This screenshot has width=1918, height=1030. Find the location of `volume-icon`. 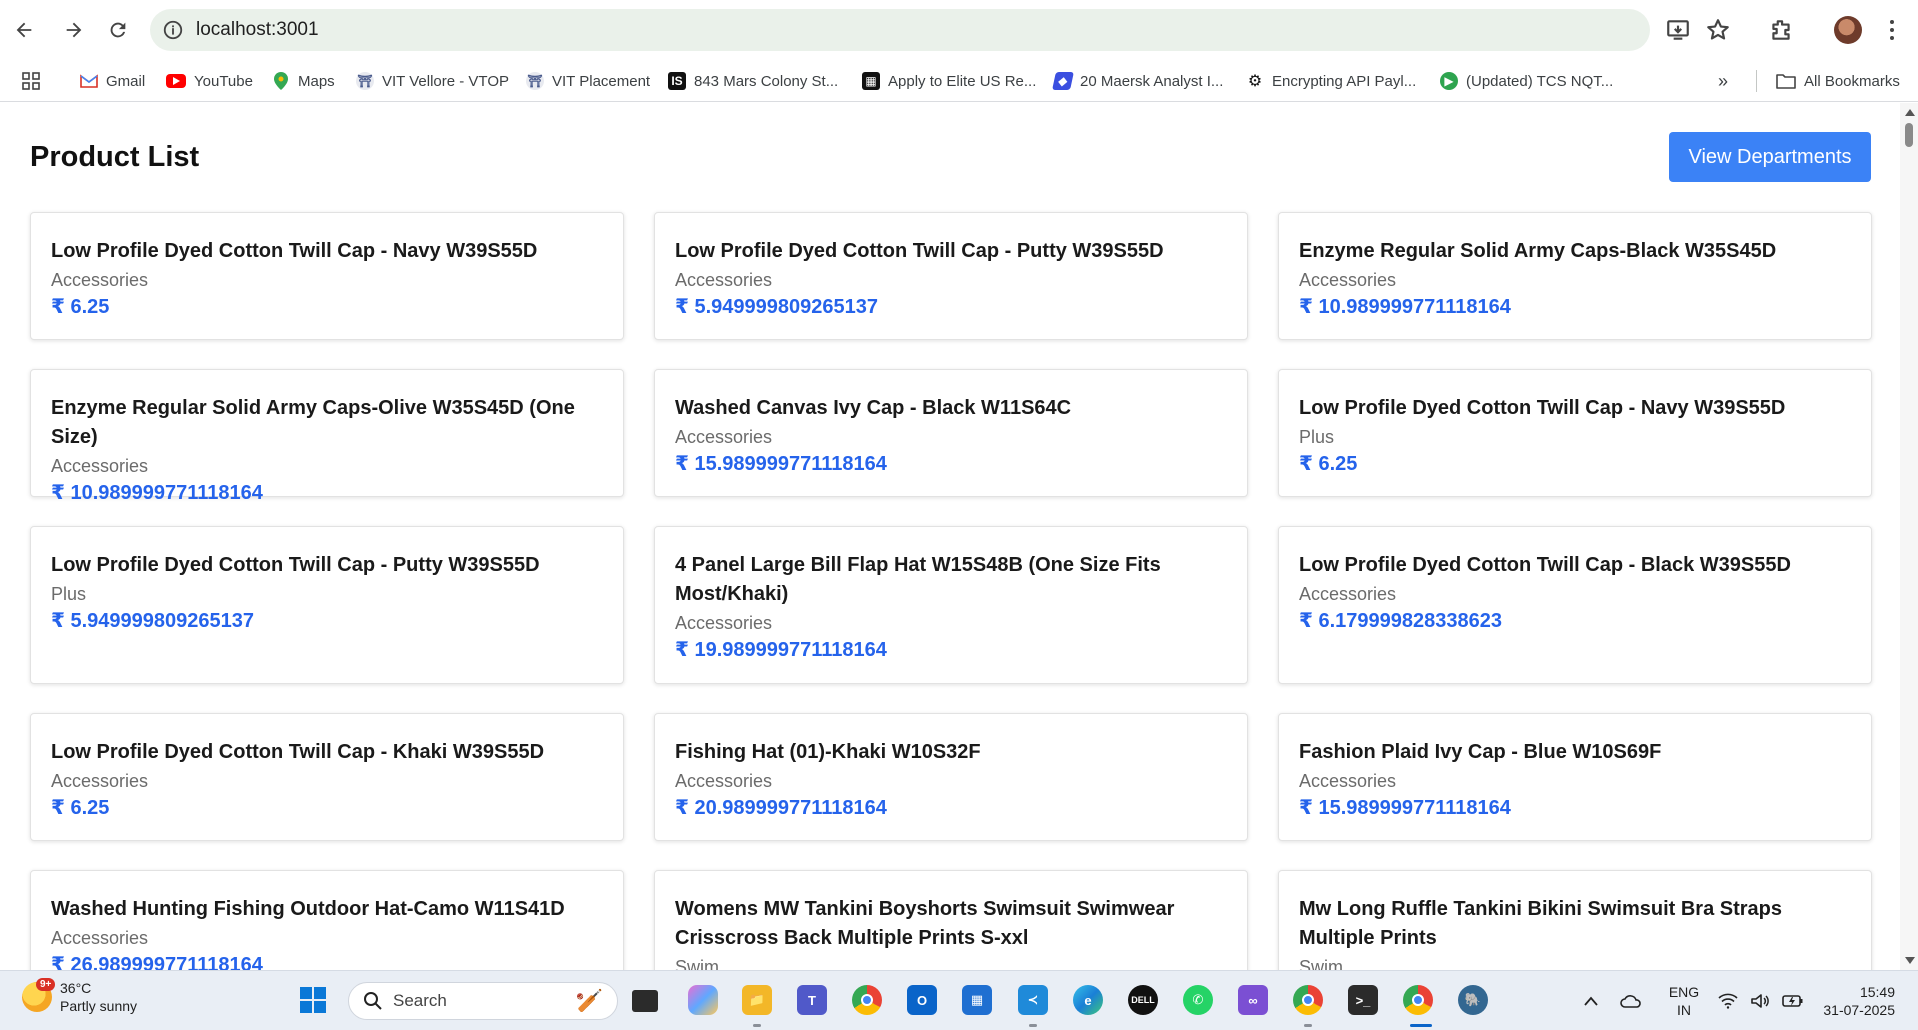

volume-icon is located at coordinates (1760, 1001).